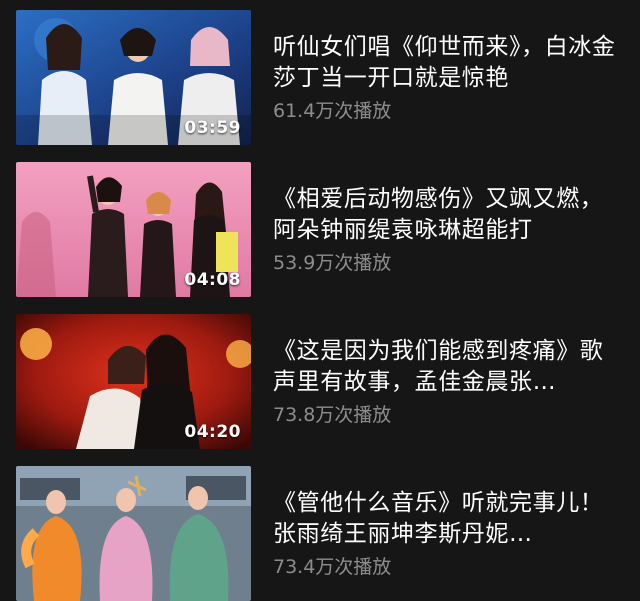 Image resolution: width=640 pixels, height=601 pixels. I want to click on video-view-count: 61.4万次播放, so click(332, 111).